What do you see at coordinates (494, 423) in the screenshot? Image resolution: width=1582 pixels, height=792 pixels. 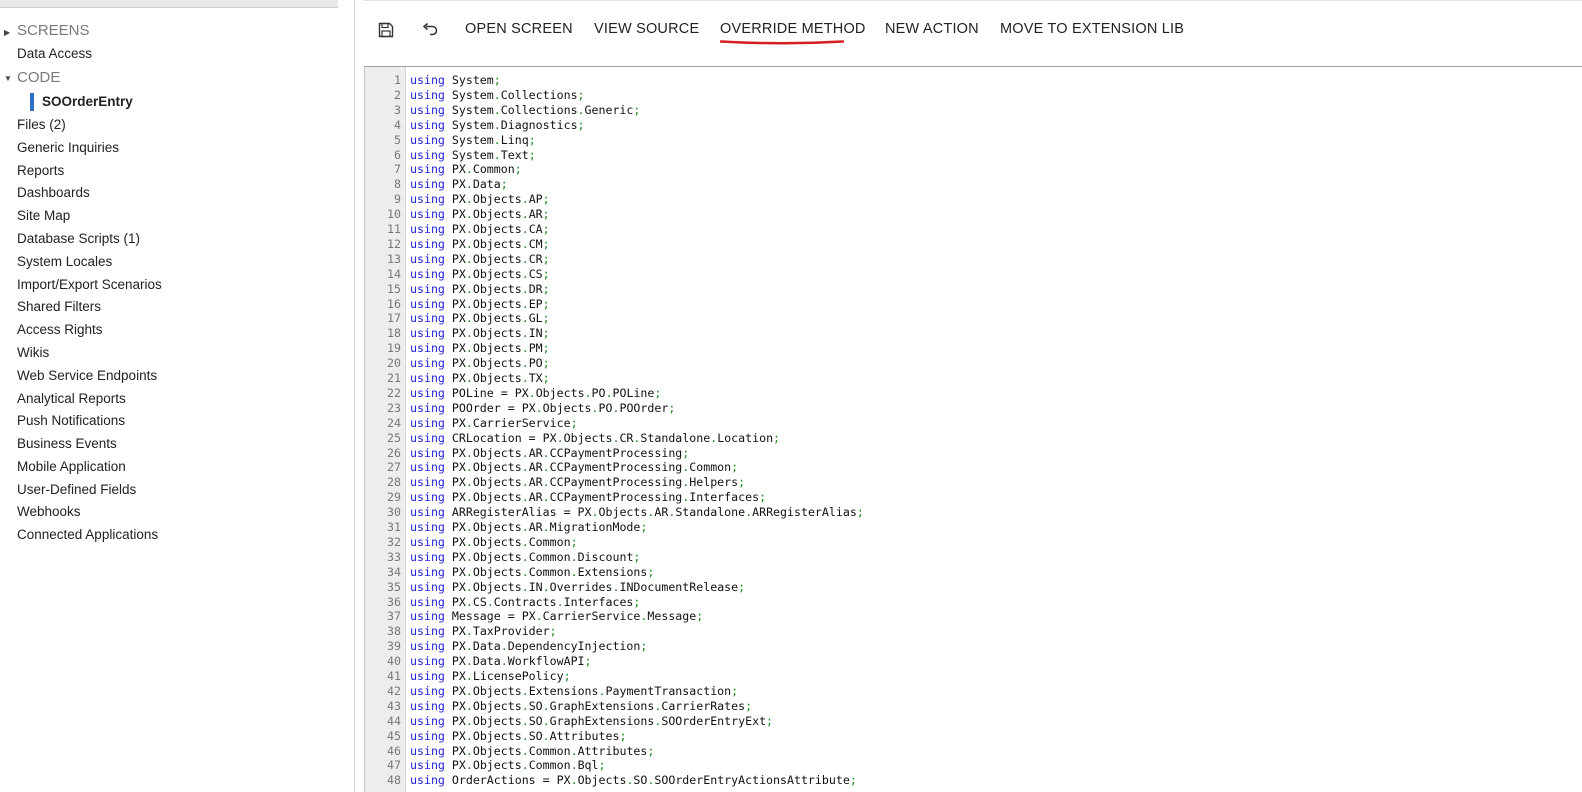 I see `code-text: using PX.CarrierService;` at bounding box center [494, 423].